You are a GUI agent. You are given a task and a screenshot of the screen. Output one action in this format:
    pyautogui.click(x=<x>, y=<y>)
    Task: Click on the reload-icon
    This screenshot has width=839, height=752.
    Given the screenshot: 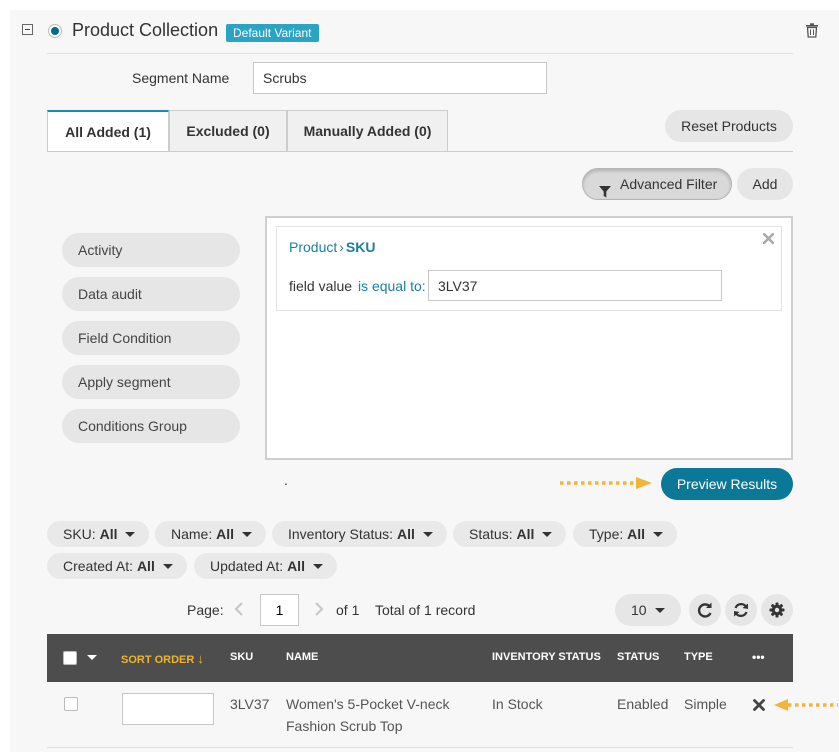 What is the action you would take?
    pyautogui.click(x=704, y=610)
    